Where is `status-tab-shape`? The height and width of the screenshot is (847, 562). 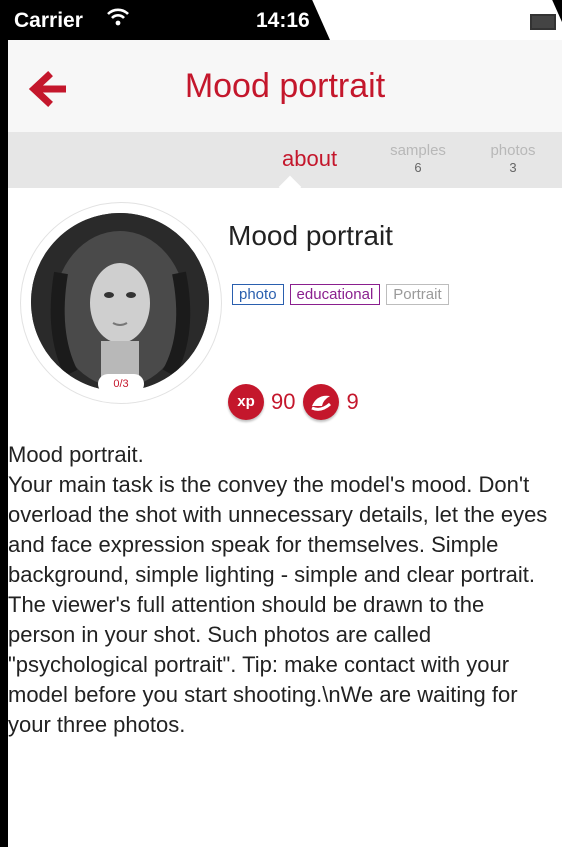
status-tab-shape is located at coordinates (437, 20).